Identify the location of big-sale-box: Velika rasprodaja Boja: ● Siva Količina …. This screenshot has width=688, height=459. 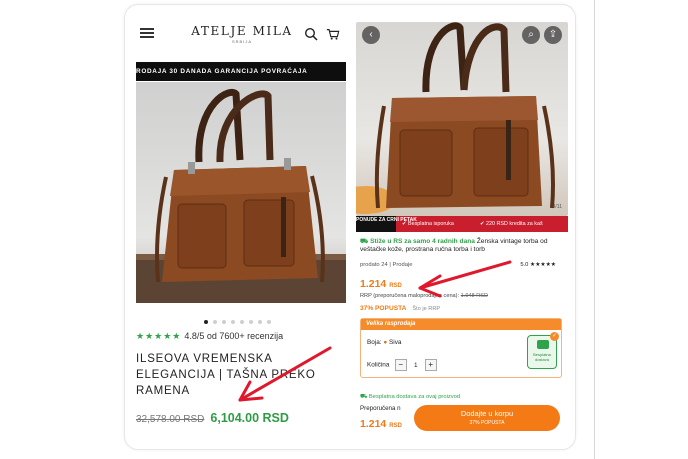
(461, 348).